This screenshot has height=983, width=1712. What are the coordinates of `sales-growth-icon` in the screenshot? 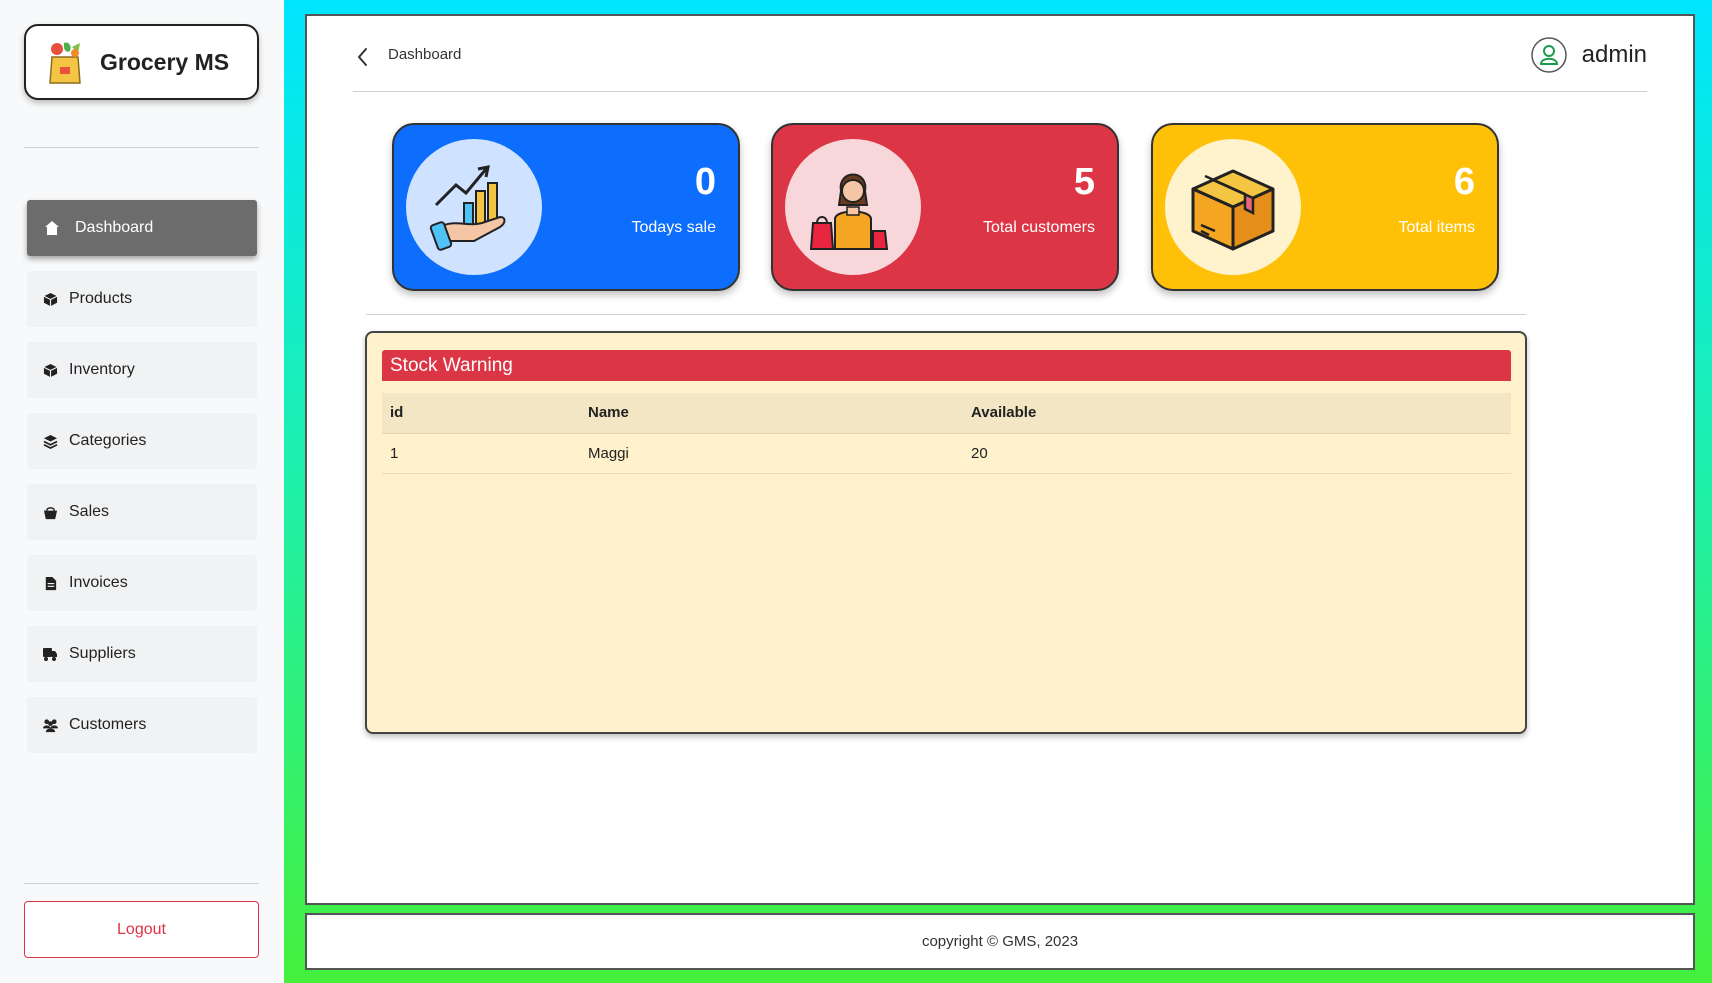 It's located at (467, 208).